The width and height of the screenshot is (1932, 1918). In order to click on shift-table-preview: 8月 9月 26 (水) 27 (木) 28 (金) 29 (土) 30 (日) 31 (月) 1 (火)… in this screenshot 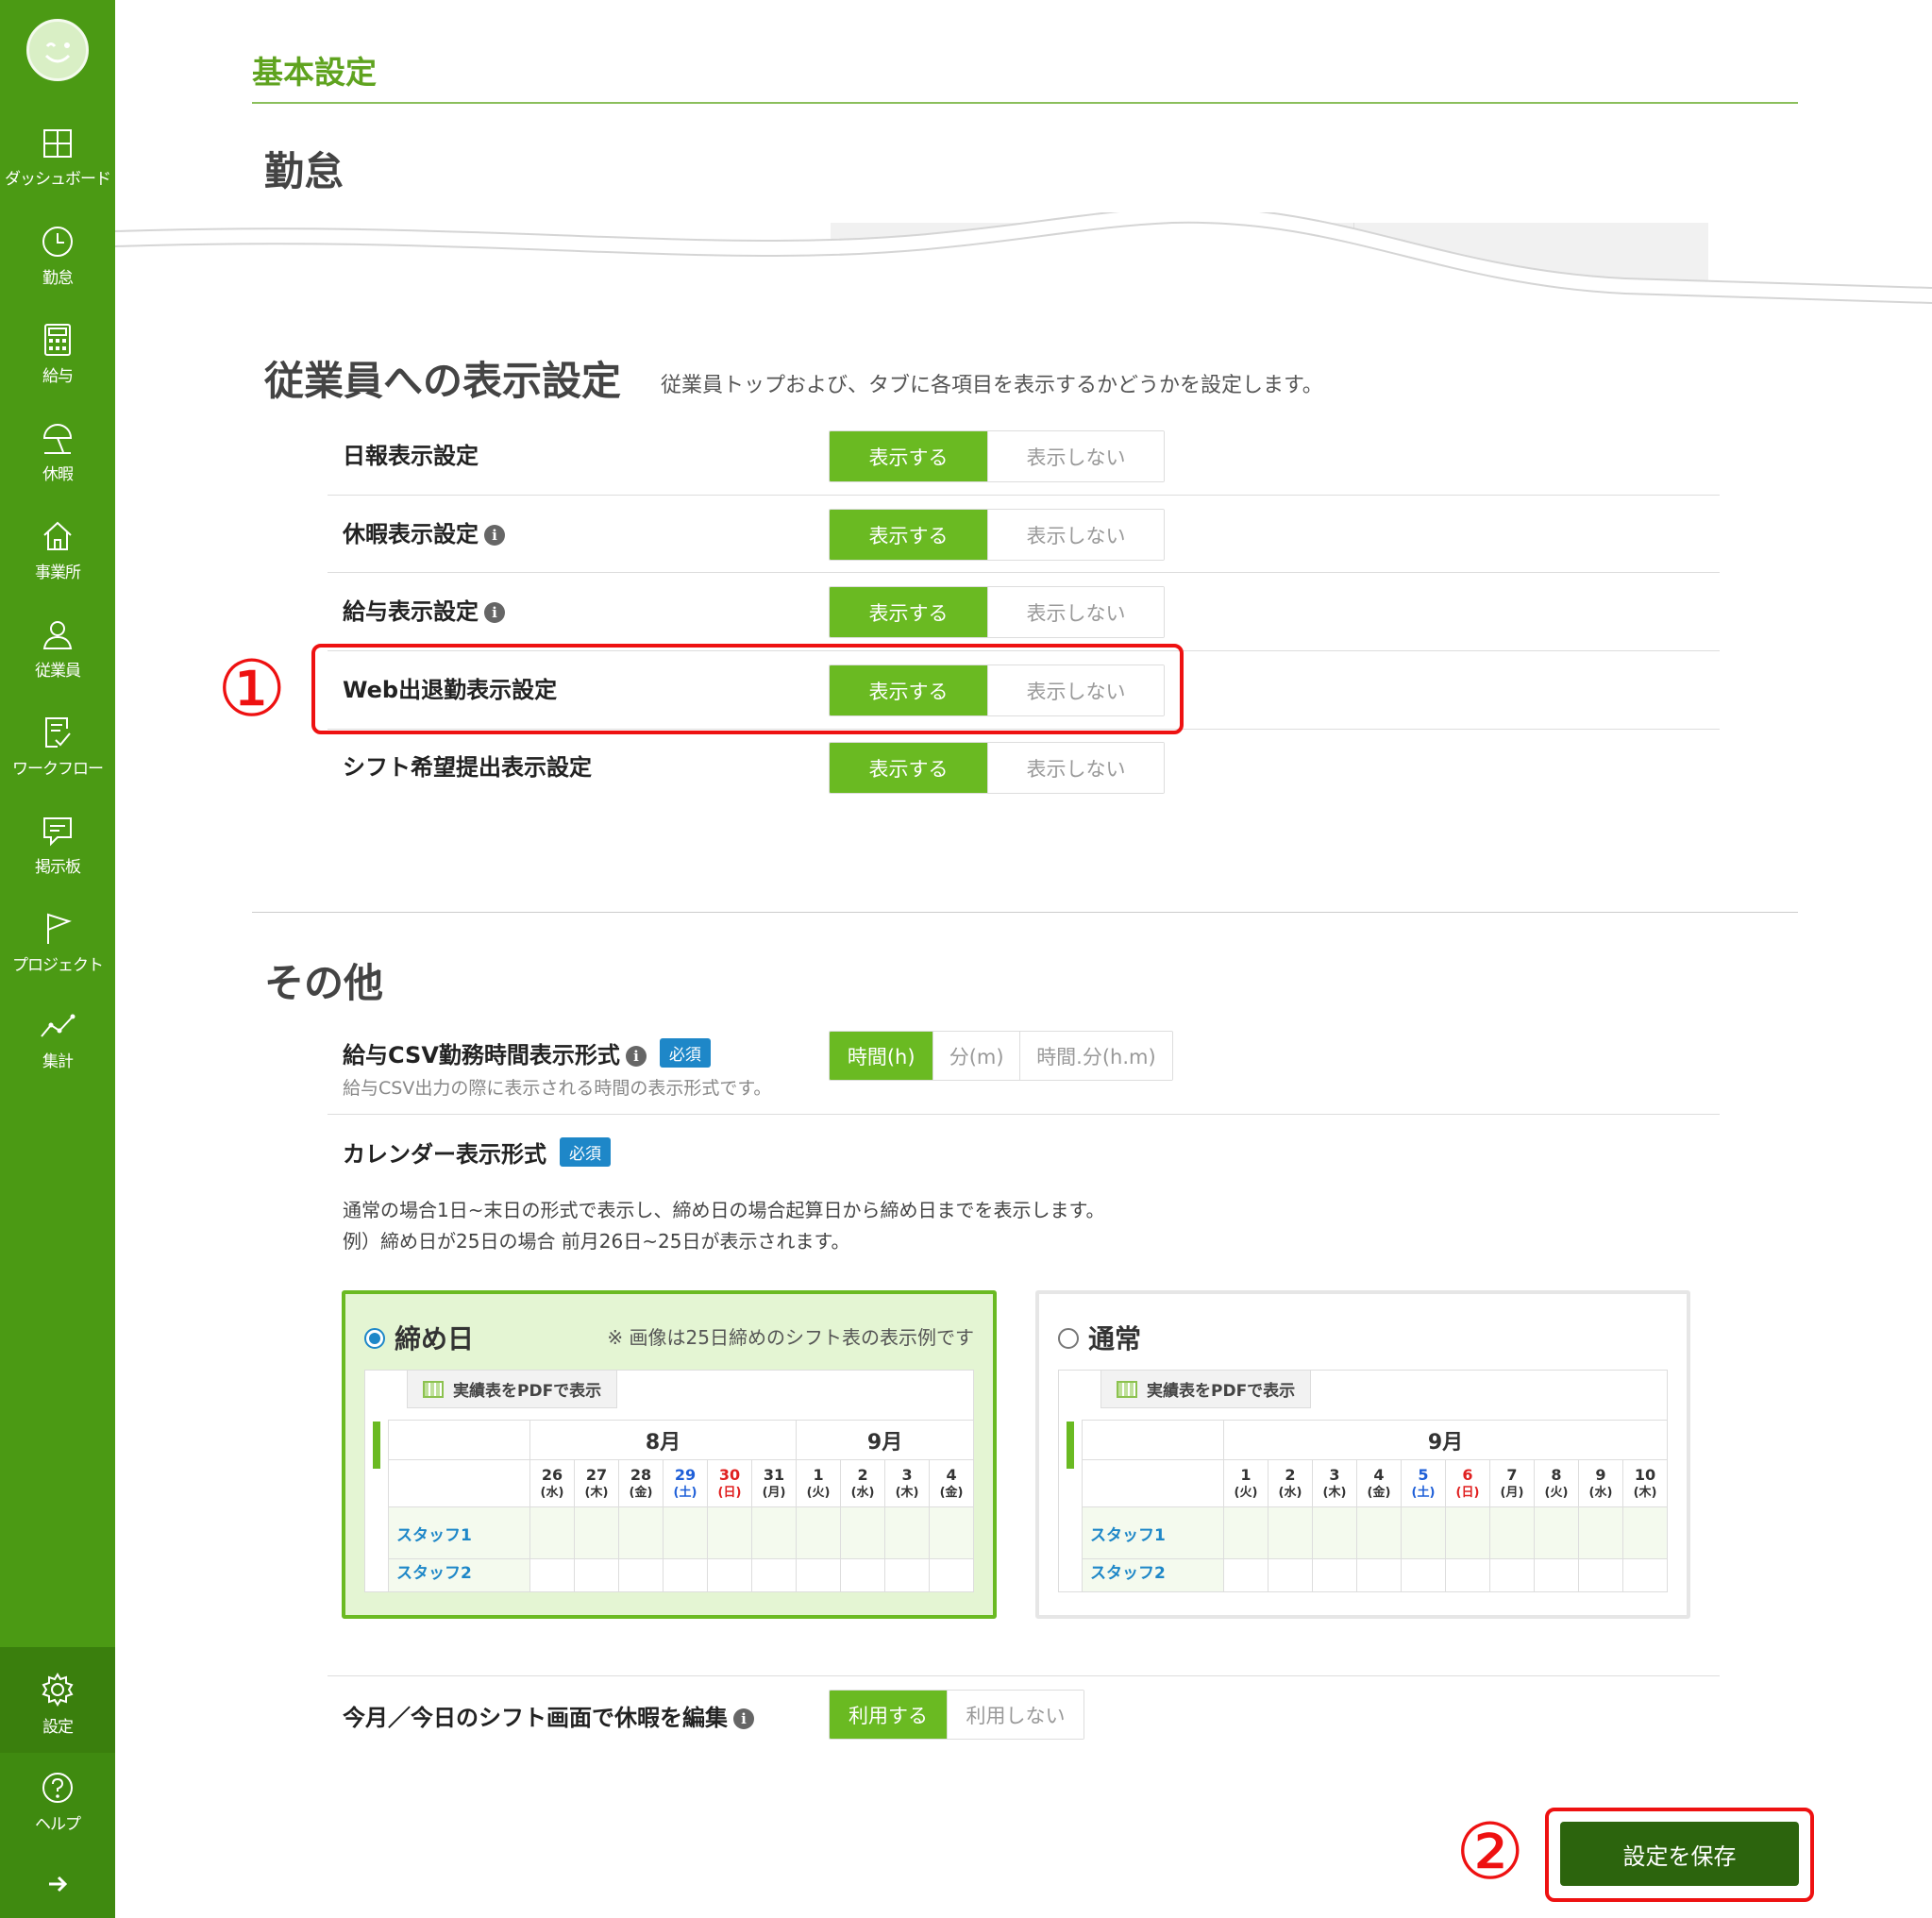, I will do `click(680, 1506)`.